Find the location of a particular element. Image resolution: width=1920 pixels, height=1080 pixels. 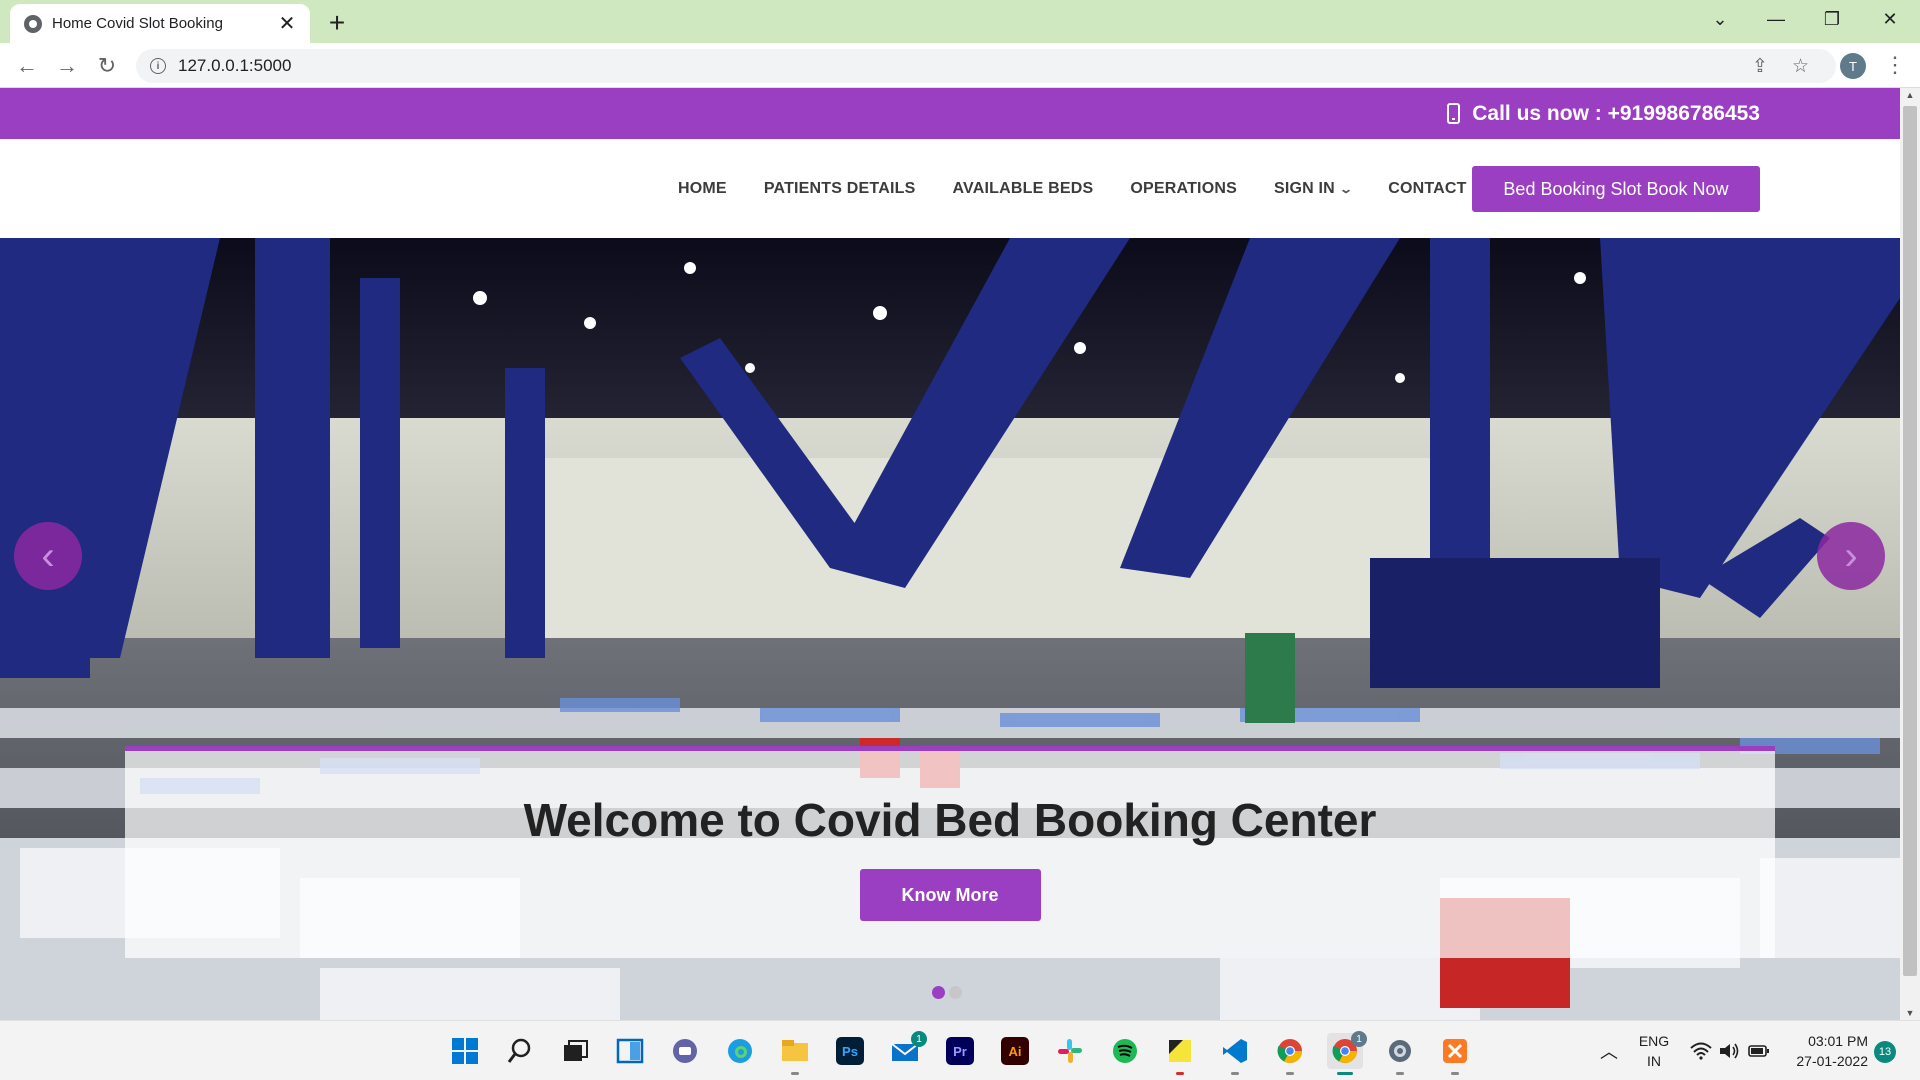

premiere-label: Pr is located at coordinates (960, 1051).